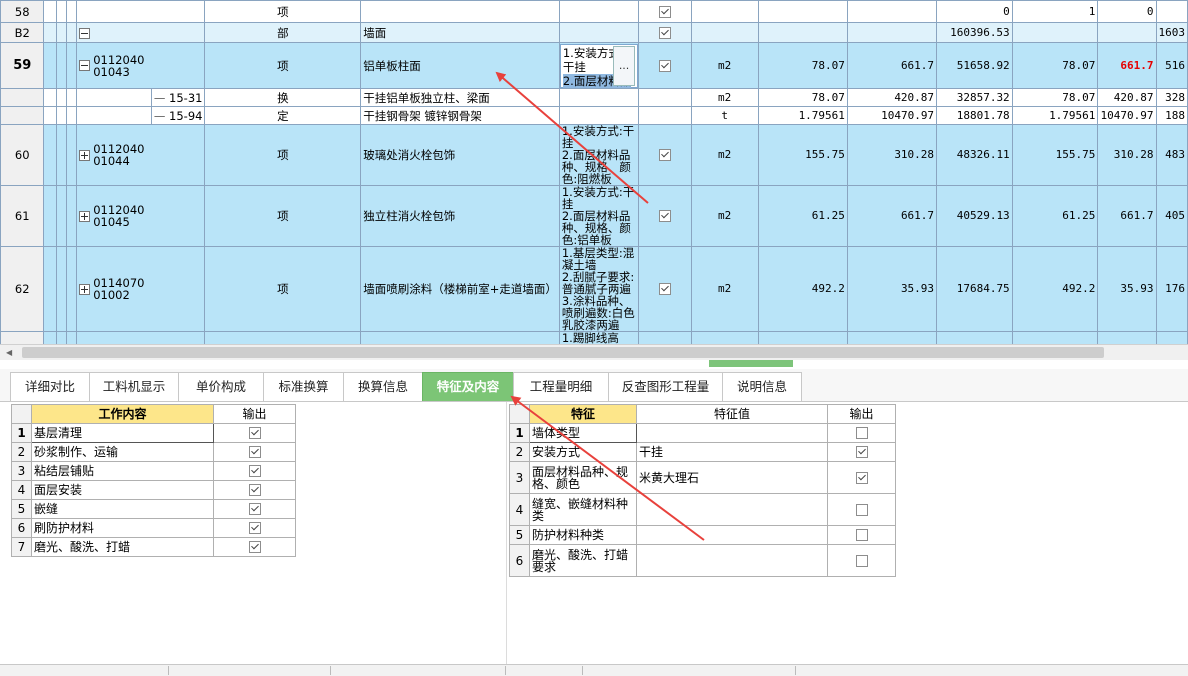 Image resolution: width=1188 pixels, height=676 pixels. Describe the element at coordinates (561, 386) in the screenshot. I see `tab-quantity-details: 工程量明细` at that location.